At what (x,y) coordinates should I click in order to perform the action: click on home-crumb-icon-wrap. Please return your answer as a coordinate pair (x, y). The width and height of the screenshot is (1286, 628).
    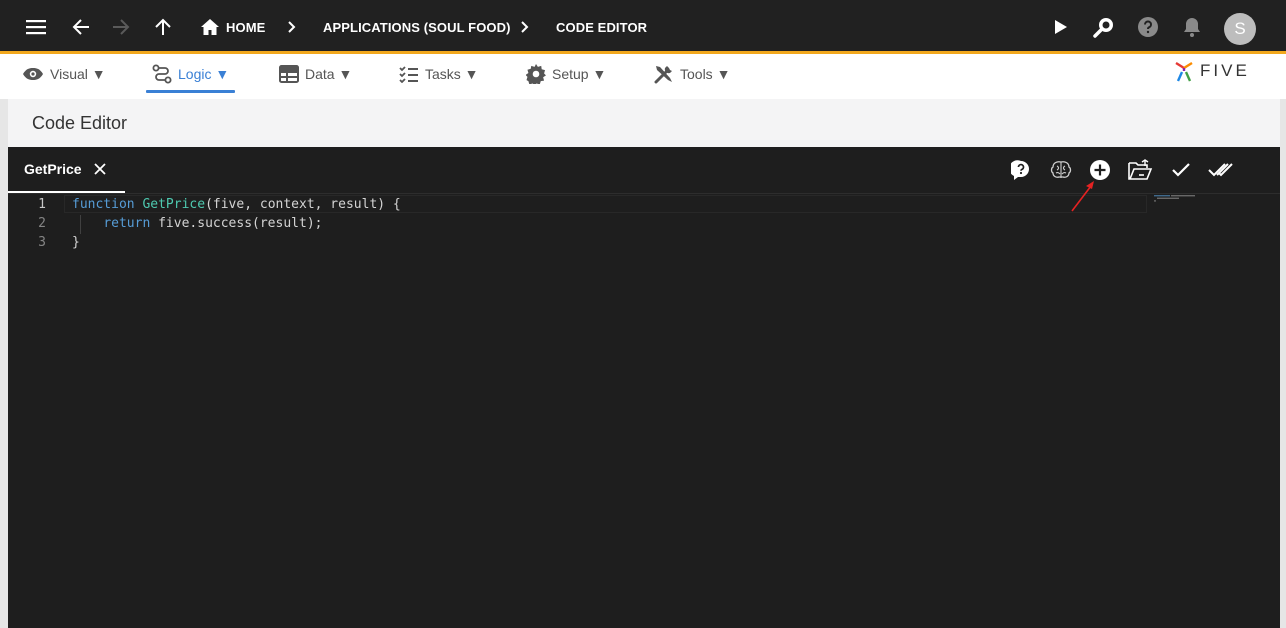
    Looking at the image, I should click on (210, 27).